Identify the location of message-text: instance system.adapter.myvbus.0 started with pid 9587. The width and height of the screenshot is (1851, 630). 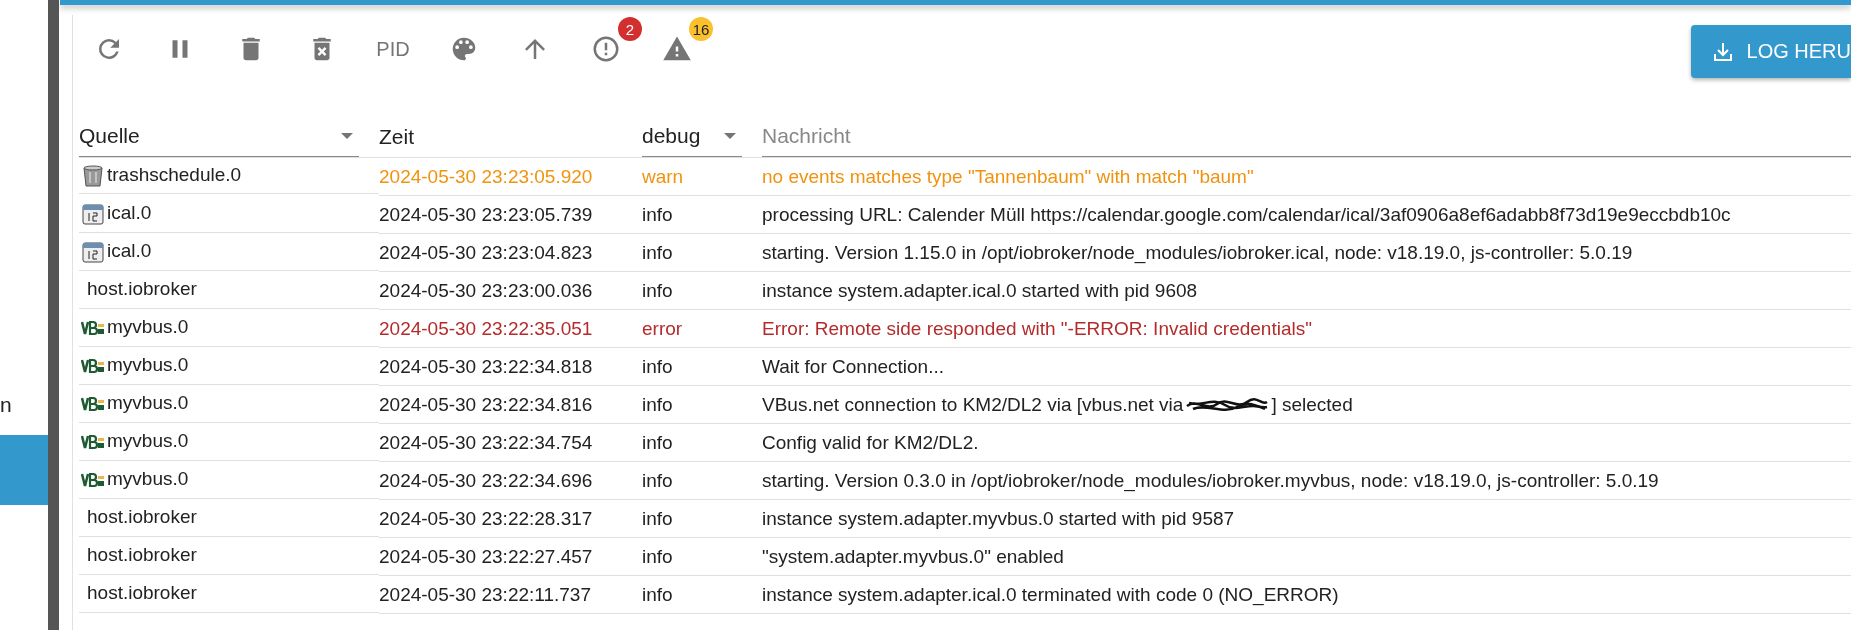
(998, 518).